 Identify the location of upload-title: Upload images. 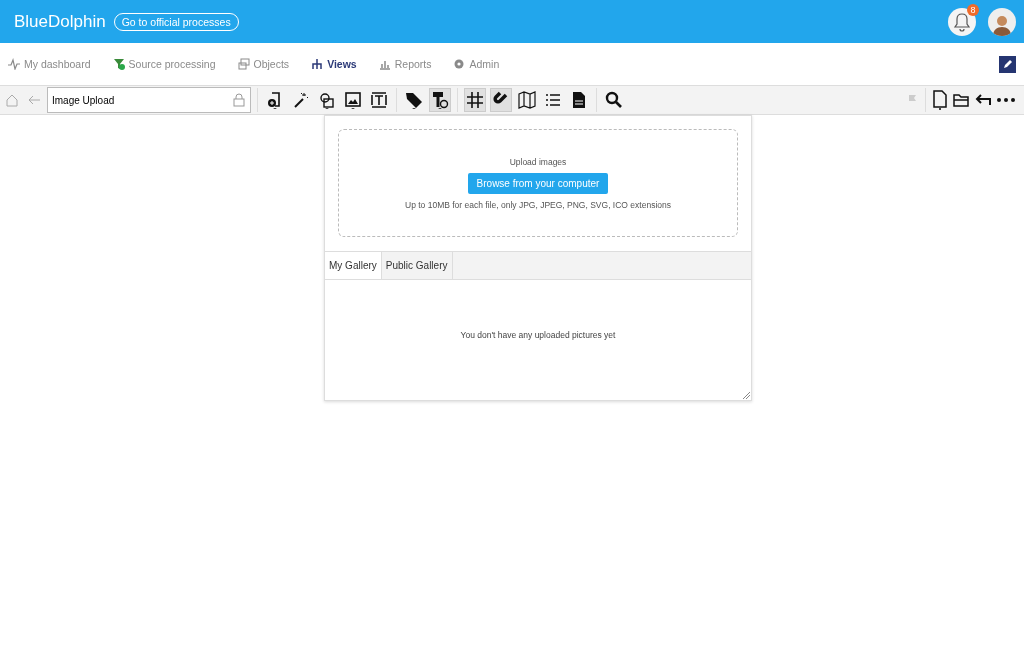
(538, 161).